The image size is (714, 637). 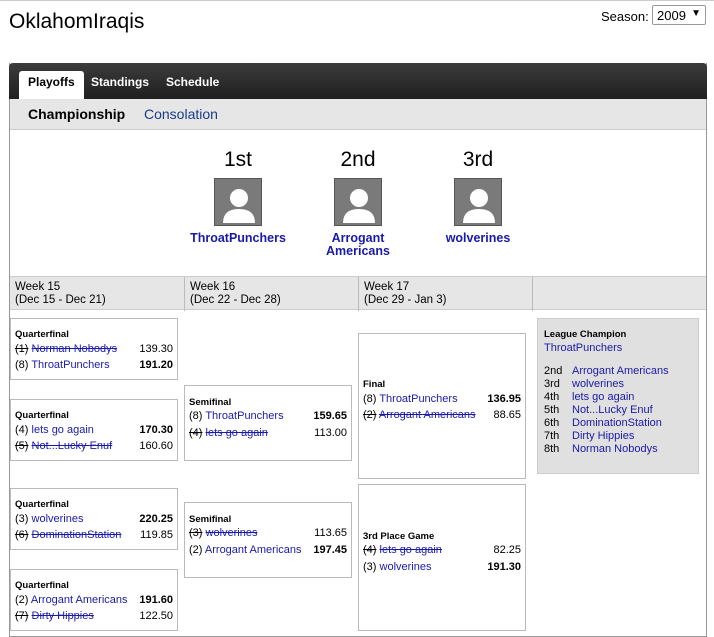 What do you see at coordinates (504, 399) in the screenshot?
I see `score: 136.95` at bounding box center [504, 399].